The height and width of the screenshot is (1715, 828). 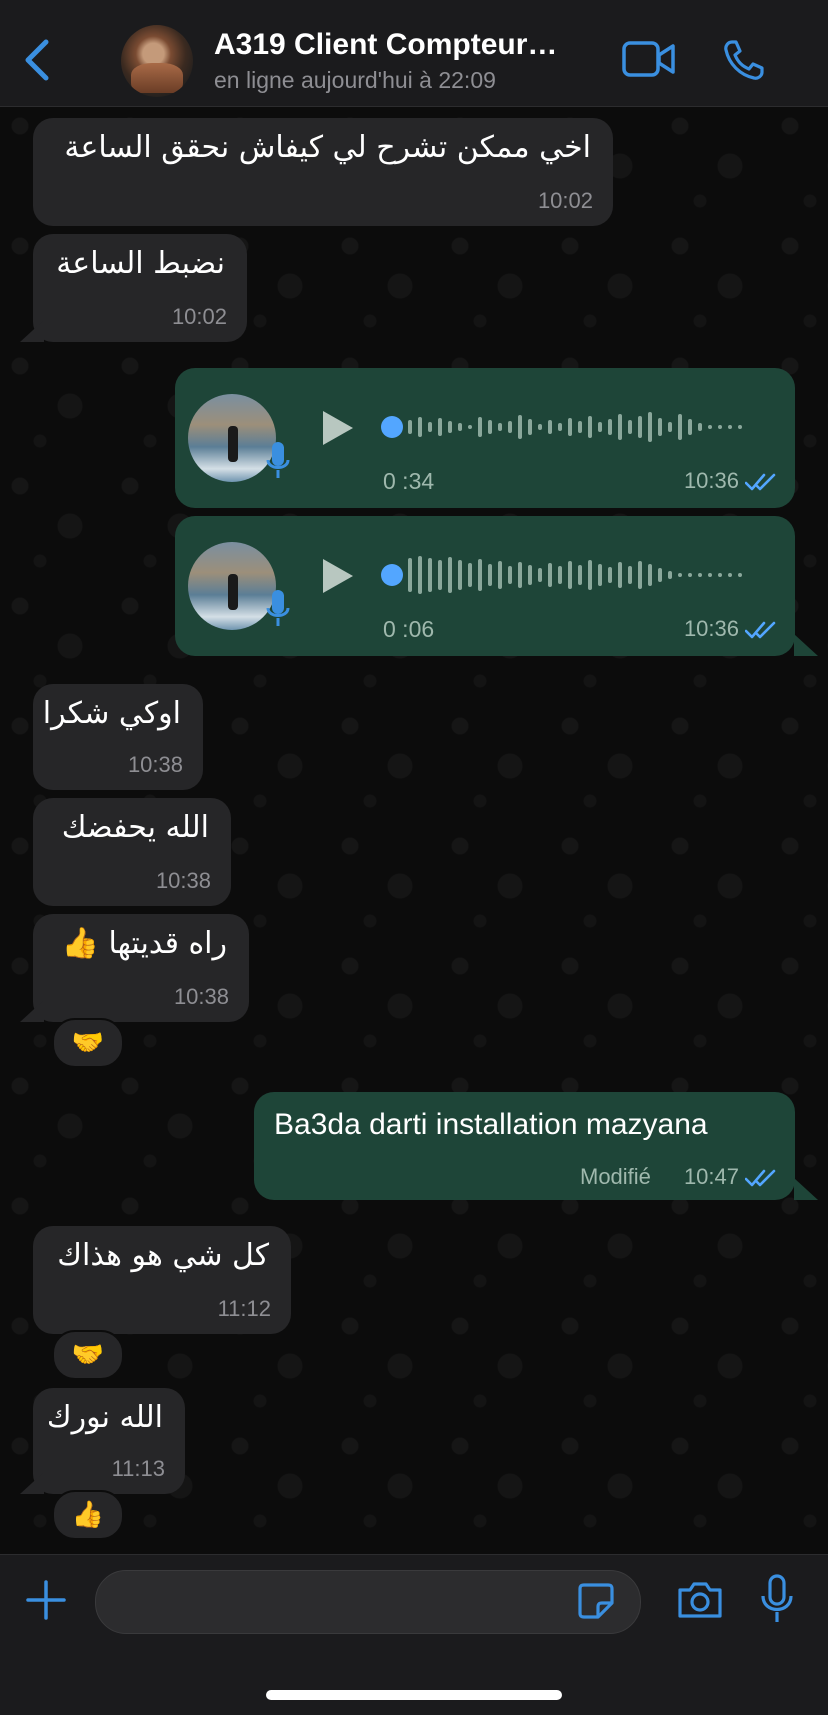 I want to click on edited-label: Modifié, so click(x=615, y=1176).